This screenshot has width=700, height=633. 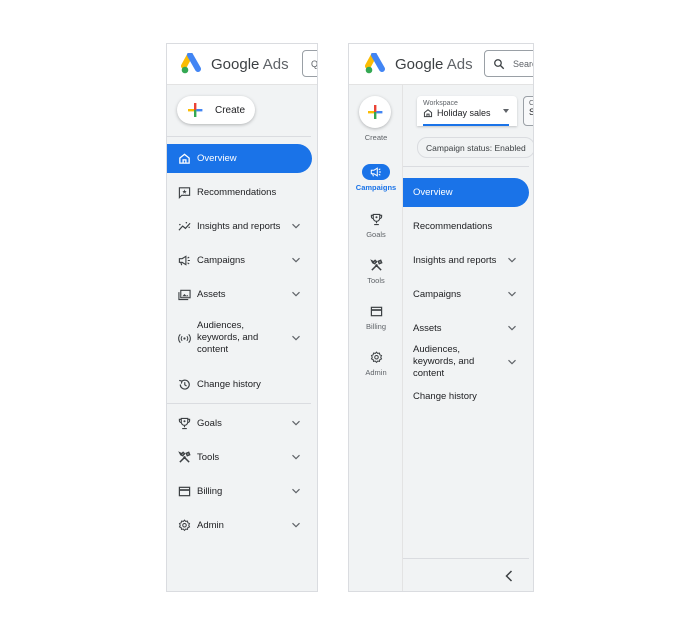 I want to click on nav-item-label: Assets, so click(x=427, y=328).